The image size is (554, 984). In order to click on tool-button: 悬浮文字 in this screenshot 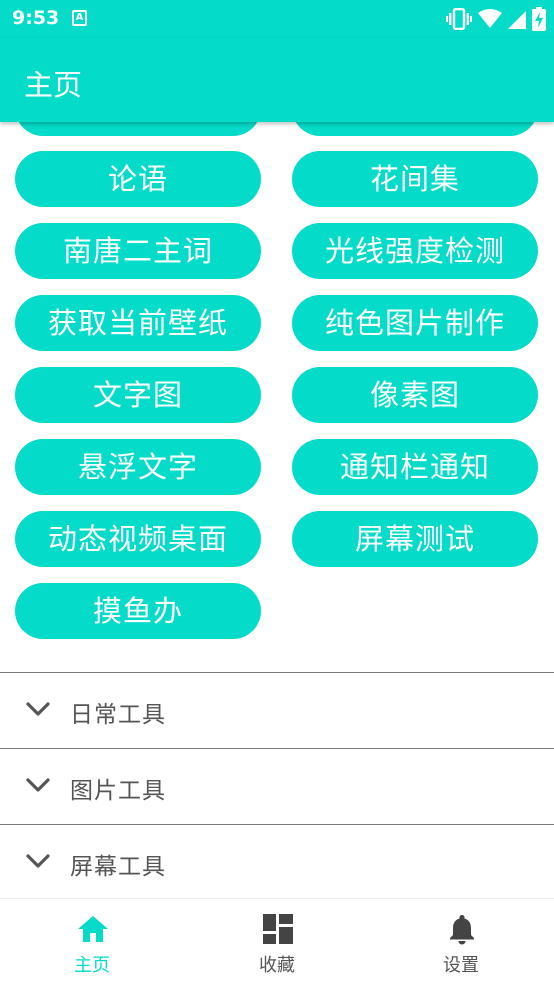, I will do `click(138, 467)`.